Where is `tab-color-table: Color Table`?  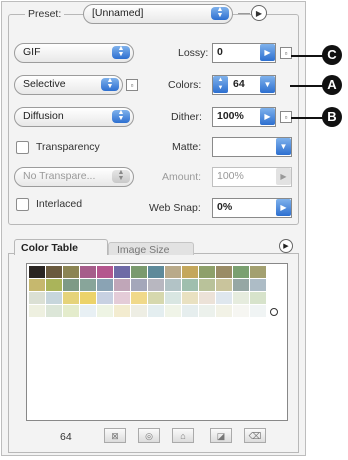
tab-color-table: Color Table is located at coordinates (61, 247).